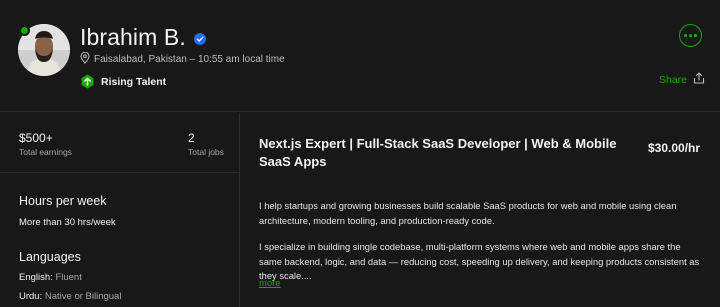 Image resolution: width=720 pixels, height=307 pixels. I want to click on share-icon, so click(696, 79).